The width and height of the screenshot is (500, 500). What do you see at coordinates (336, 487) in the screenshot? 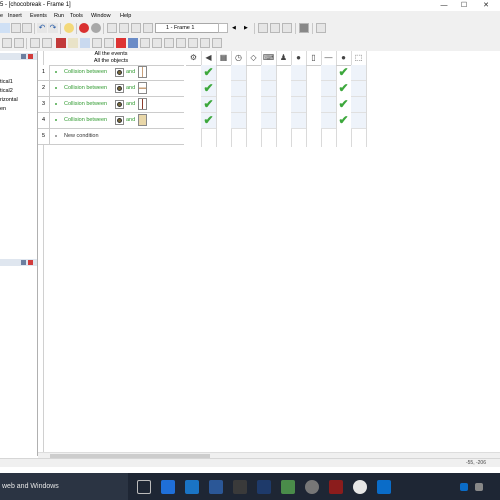
I see `adobe-icon` at bounding box center [336, 487].